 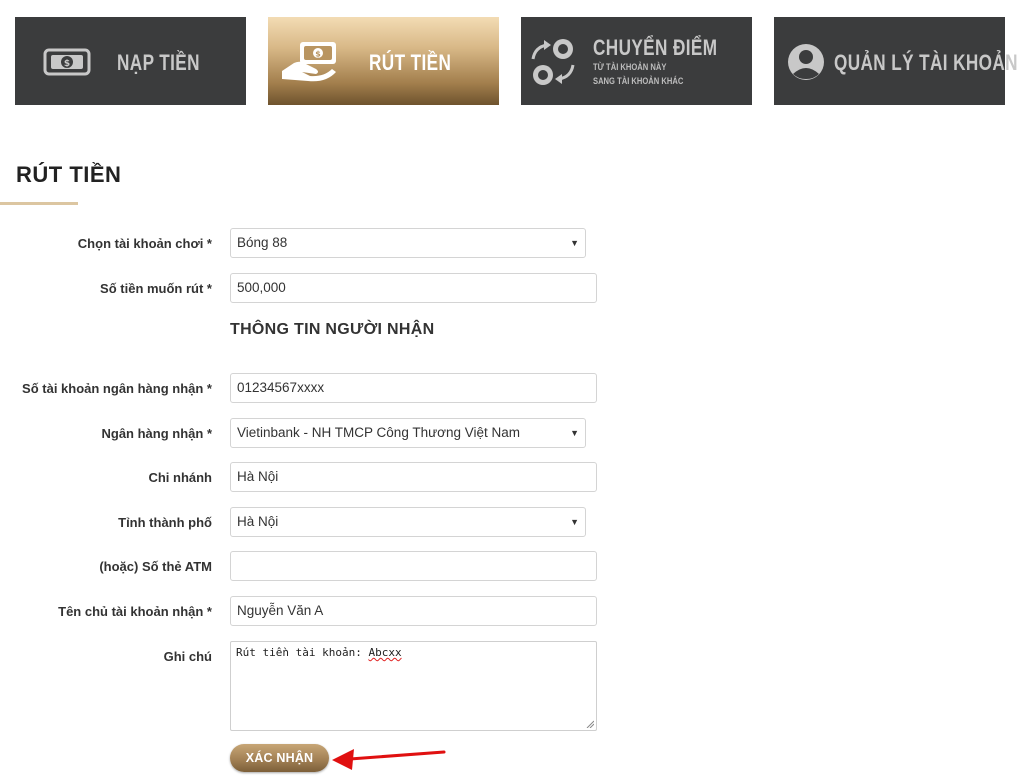 I want to click on resize-handle-icon, so click(x=590, y=724).